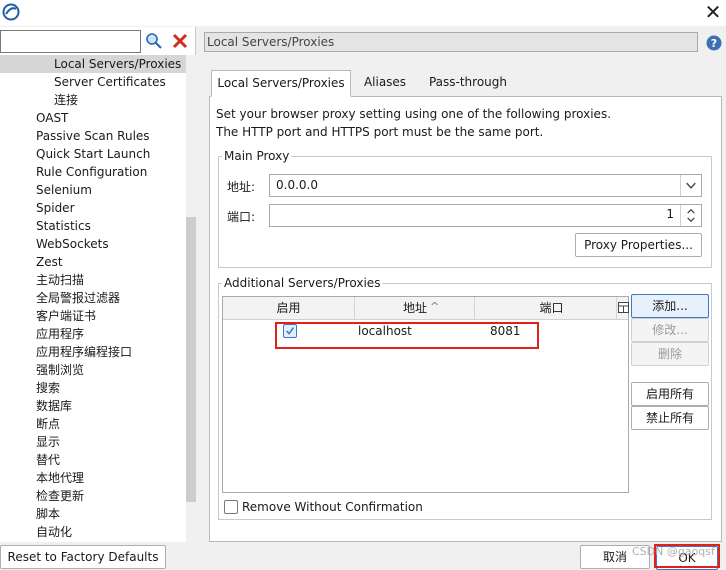  I want to click on tree-item-database: 数据库, so click(54, 406).